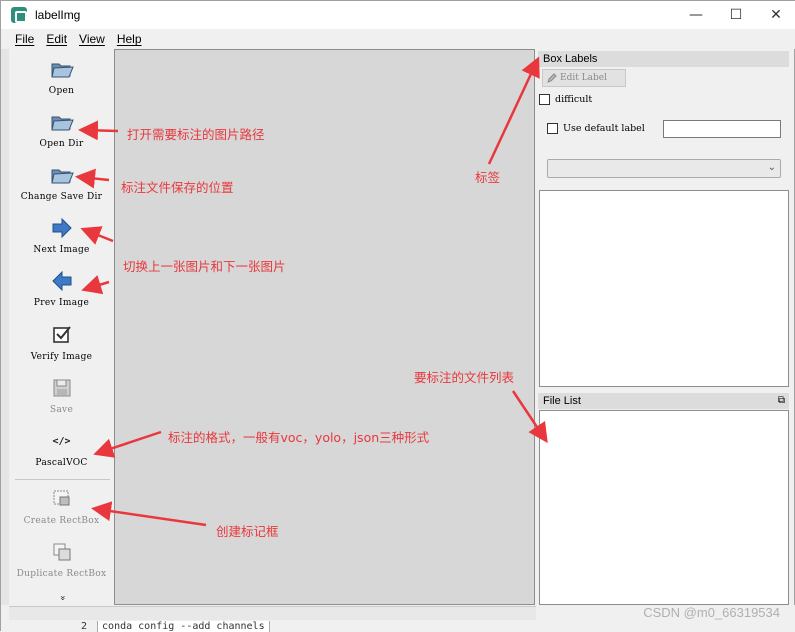  Describe the element at coordinates (196, 134) in the screenshot. I see `annotation-open-dir: 打开需要标注的图片路径` at that location.